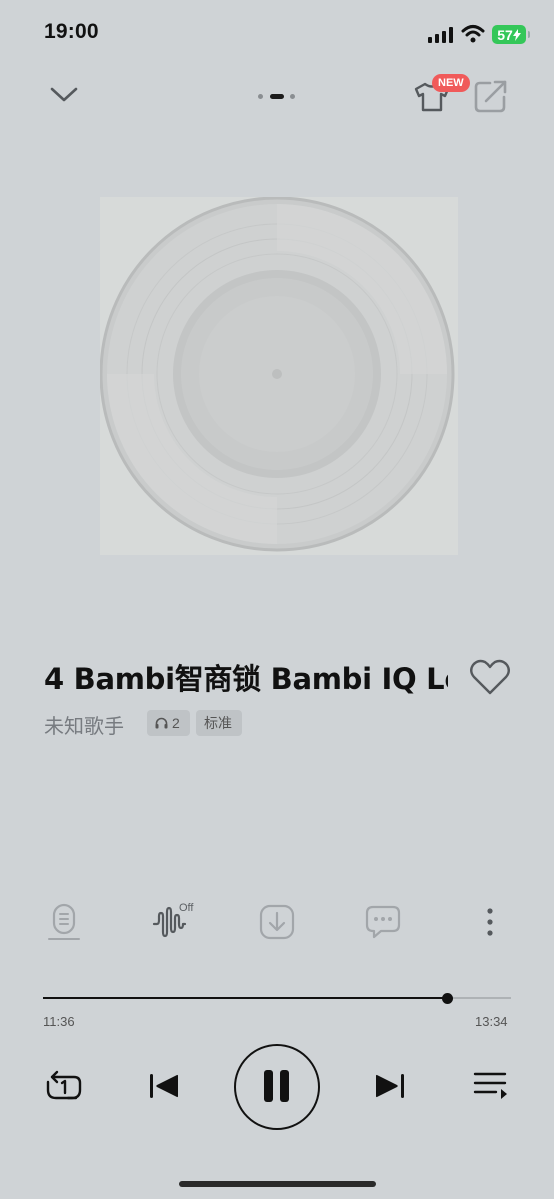 The width and height of the screenshot is (554, 1199). I want to click on play-pause-button, so click(277, 1087).